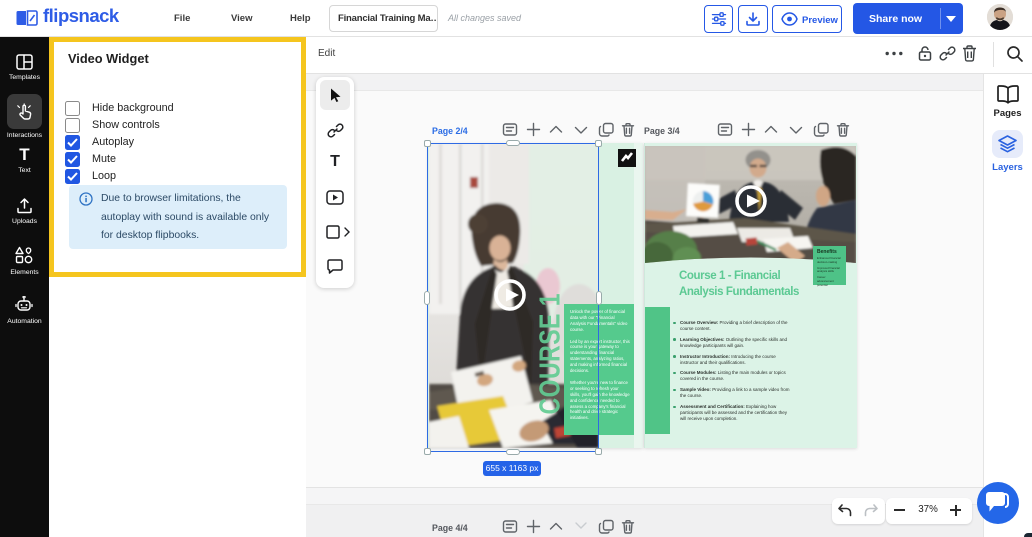 This screenshot has width=1032, height=537. I want to click on svg-text: Page 4/4, so click(450, 528).